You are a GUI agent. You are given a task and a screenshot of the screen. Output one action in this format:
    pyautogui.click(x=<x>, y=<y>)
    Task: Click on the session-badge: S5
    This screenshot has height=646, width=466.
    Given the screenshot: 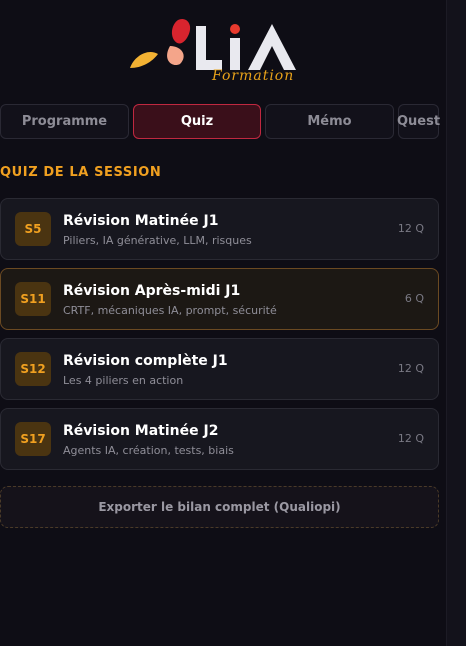 What is the action you would take?
    pyautogui.click(x=33, y=229)
    